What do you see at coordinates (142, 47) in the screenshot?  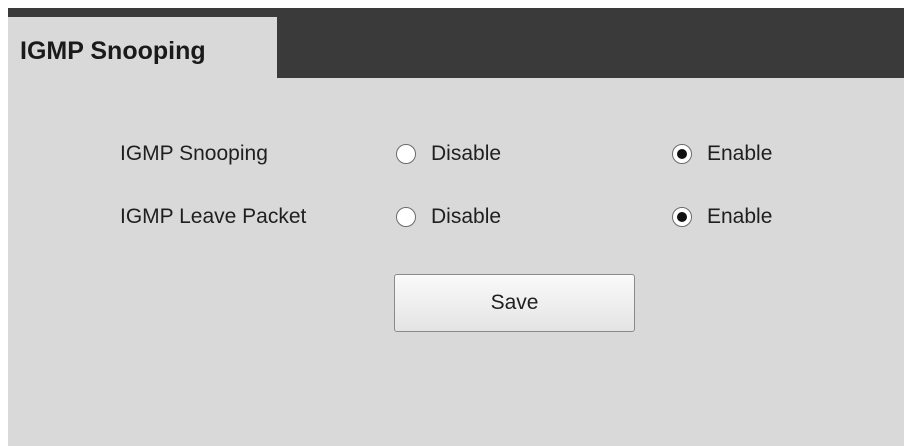 I see `tab-igmp-snooping: IGMP Snooping` at bounding box center [142, 47].